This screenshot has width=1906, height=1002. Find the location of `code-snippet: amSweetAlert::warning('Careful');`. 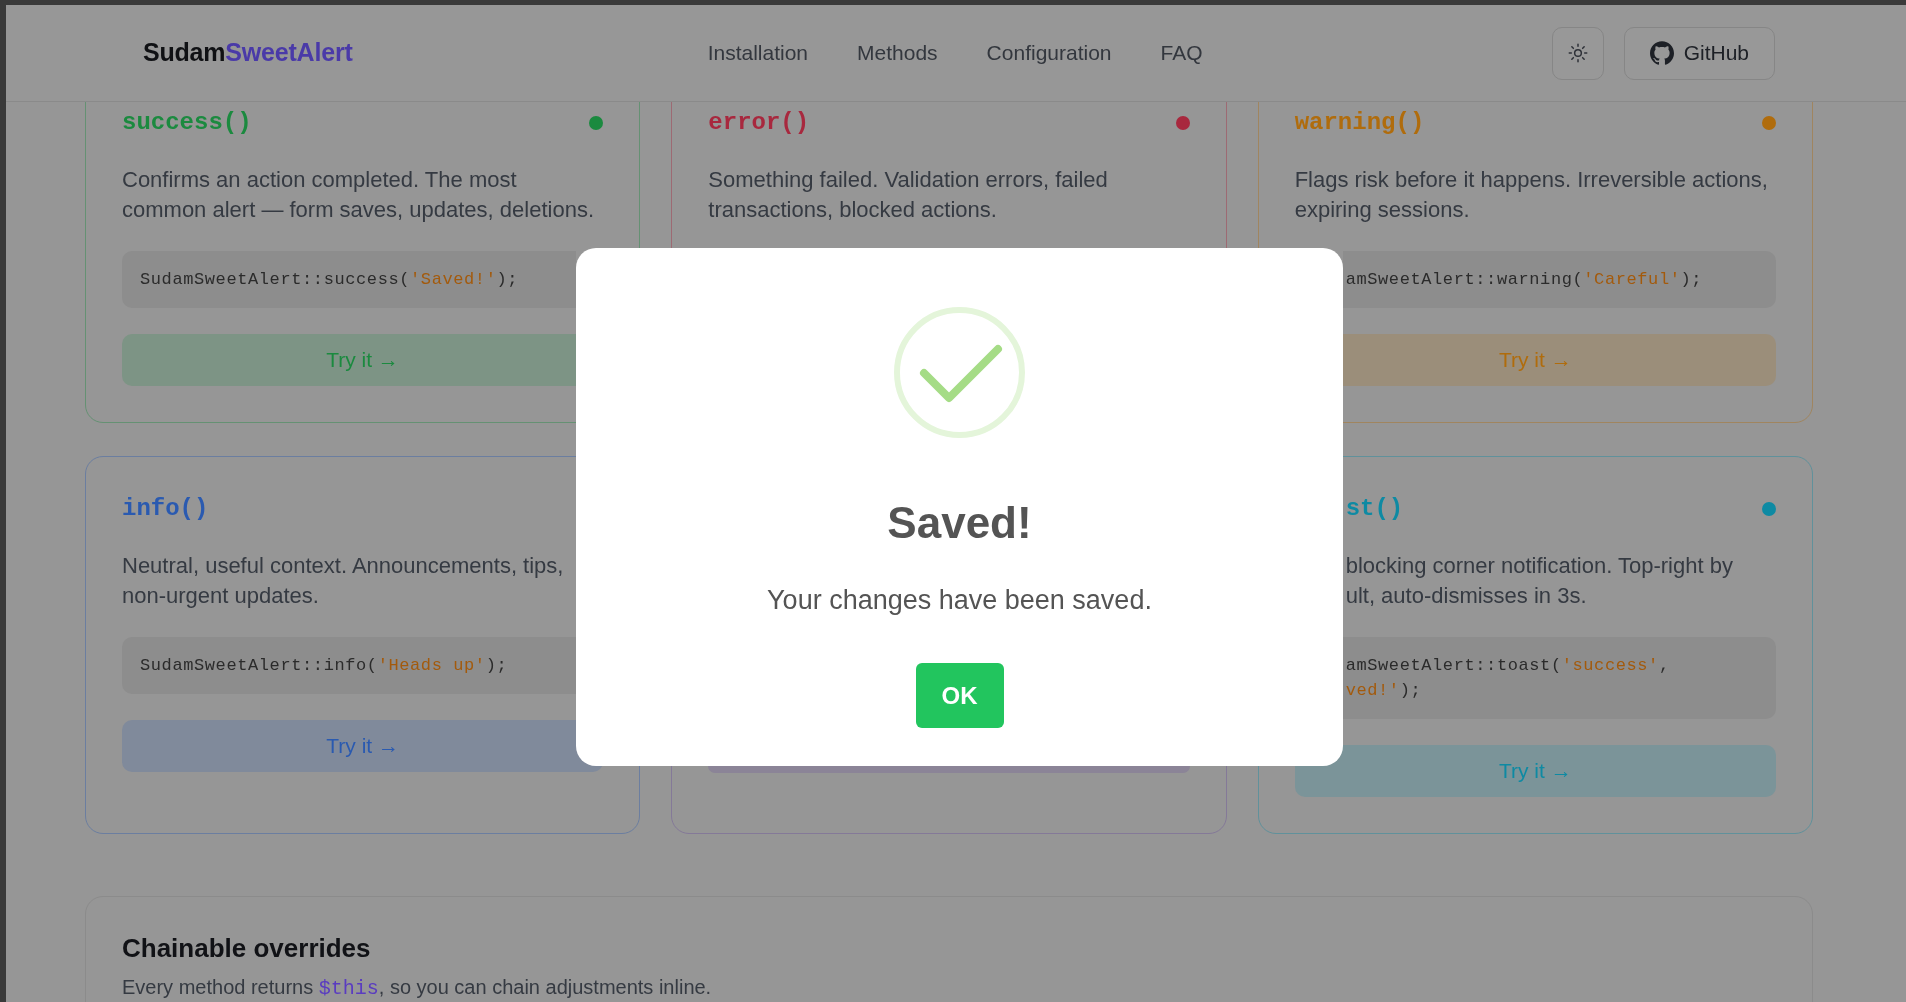

code-snippet: amSweetAlert::warning('Careful'); is located at coordinates (1524, 280).